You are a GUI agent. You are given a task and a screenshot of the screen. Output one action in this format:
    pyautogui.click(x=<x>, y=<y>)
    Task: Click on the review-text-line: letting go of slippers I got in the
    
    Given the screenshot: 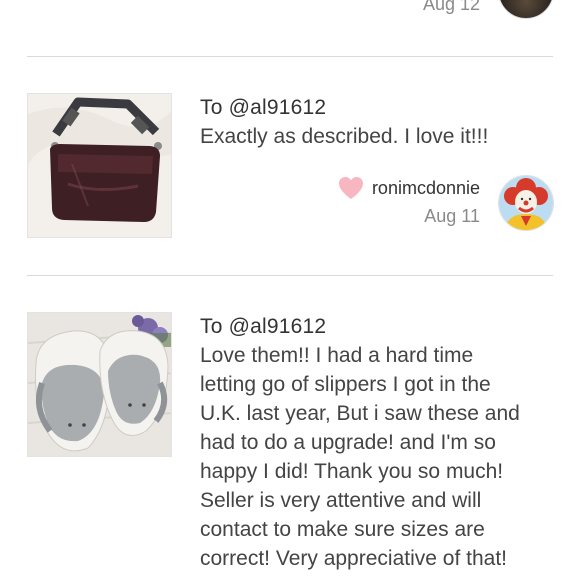 What is the action you would take?
    pyautogui.click(x=345, y=384)
    